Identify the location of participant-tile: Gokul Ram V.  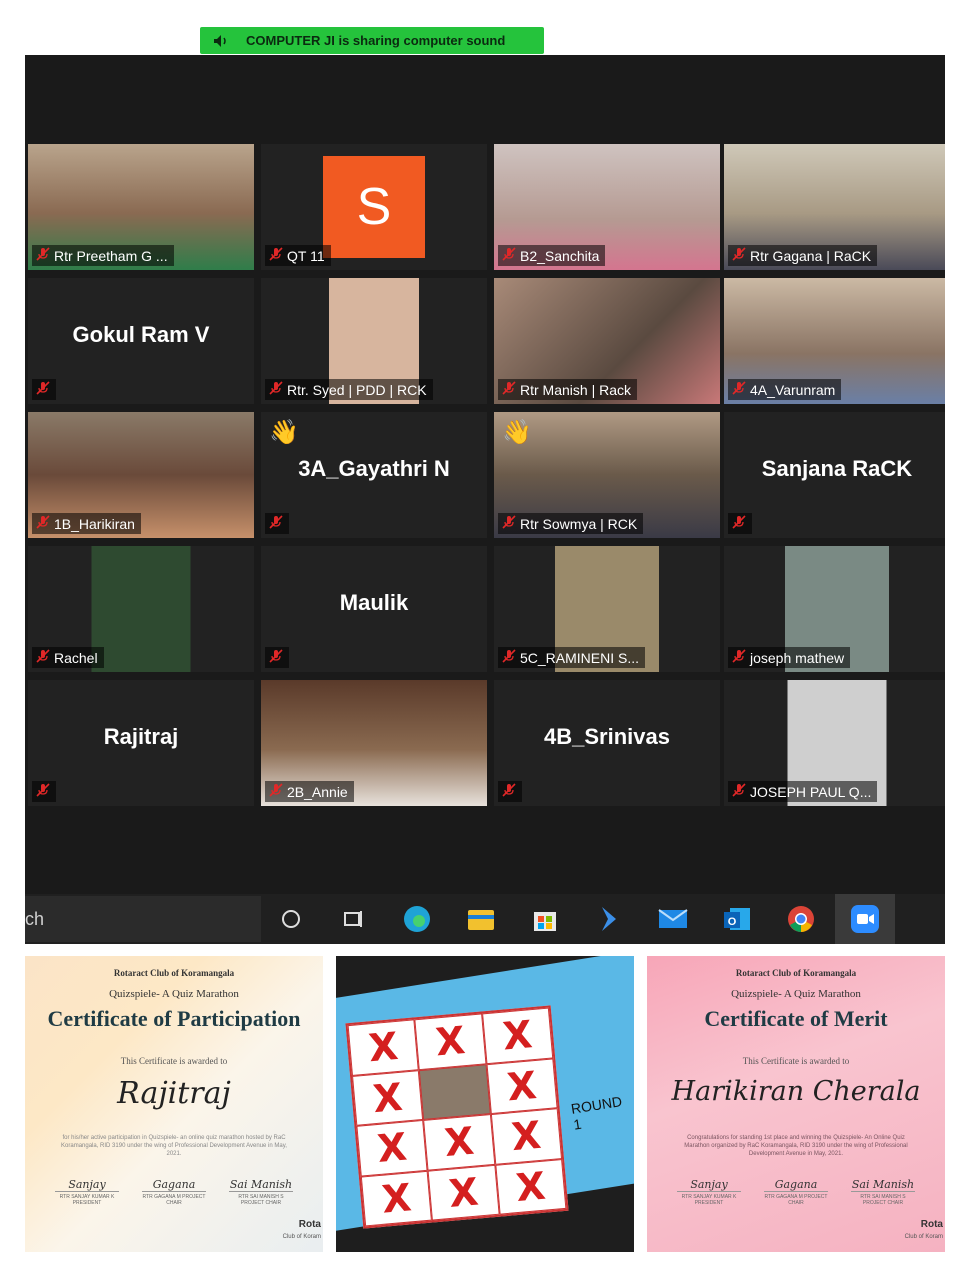
(141, 341).